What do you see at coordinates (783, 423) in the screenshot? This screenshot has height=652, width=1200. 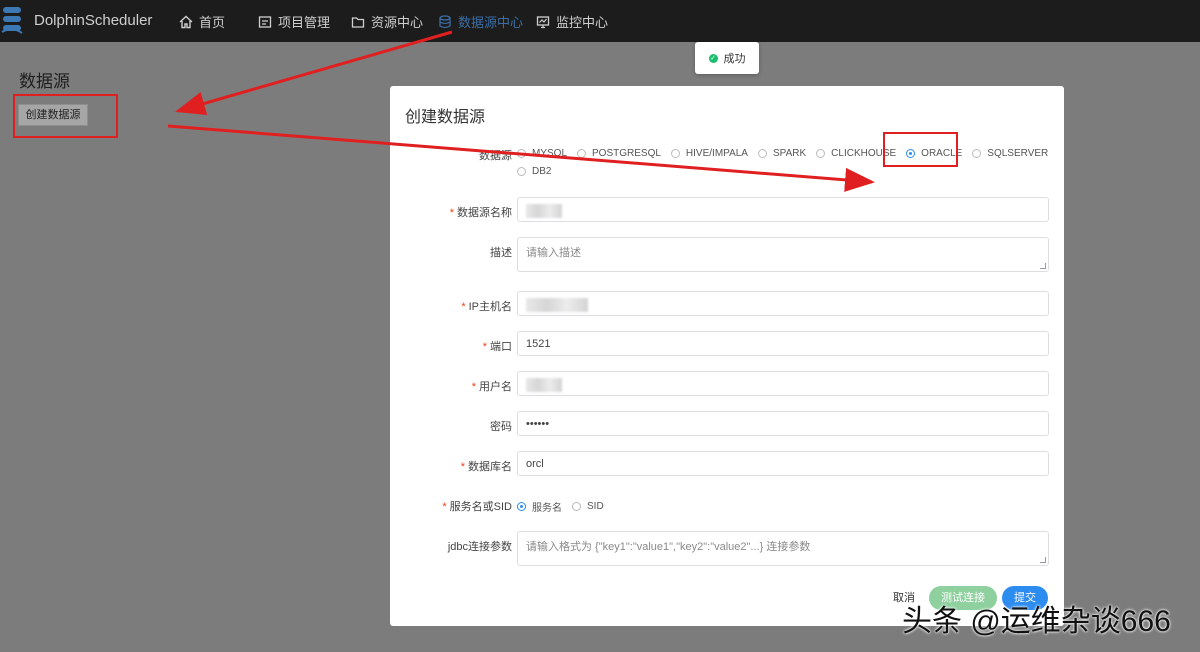 I see `password-input: ••••••` at bounding box center [783, 423].